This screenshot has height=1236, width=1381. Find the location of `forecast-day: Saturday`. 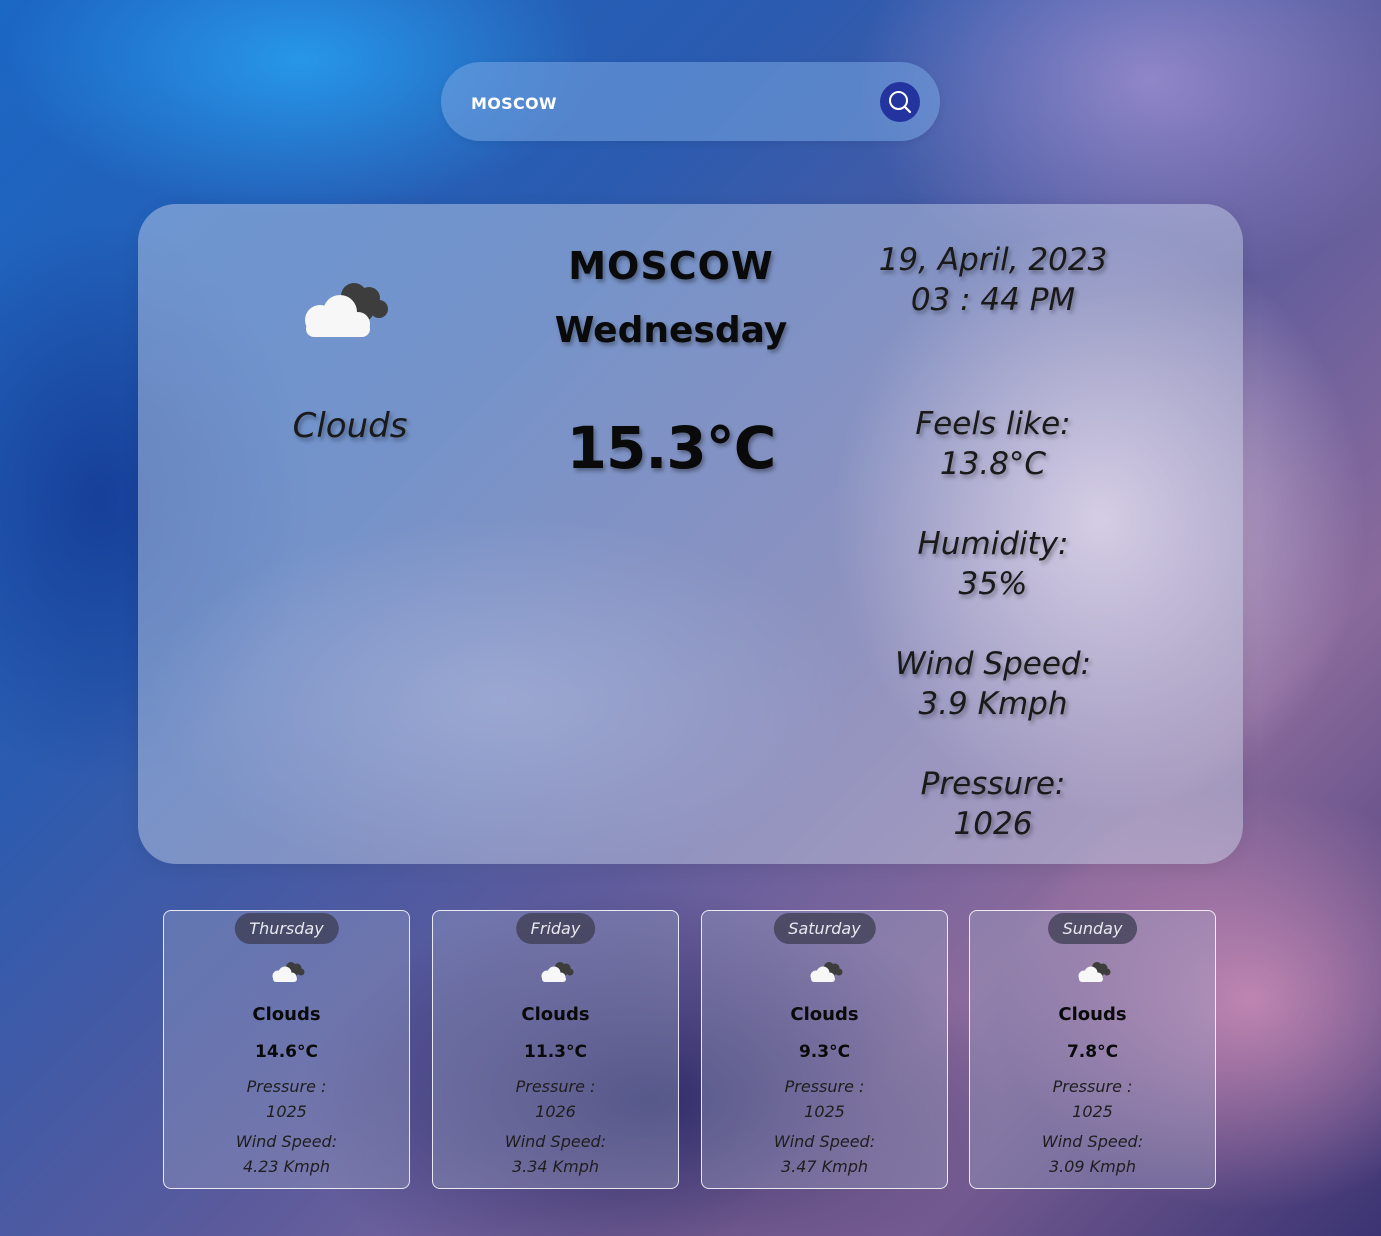

forecast-day: Saturday is located at coordinates (824, 928).